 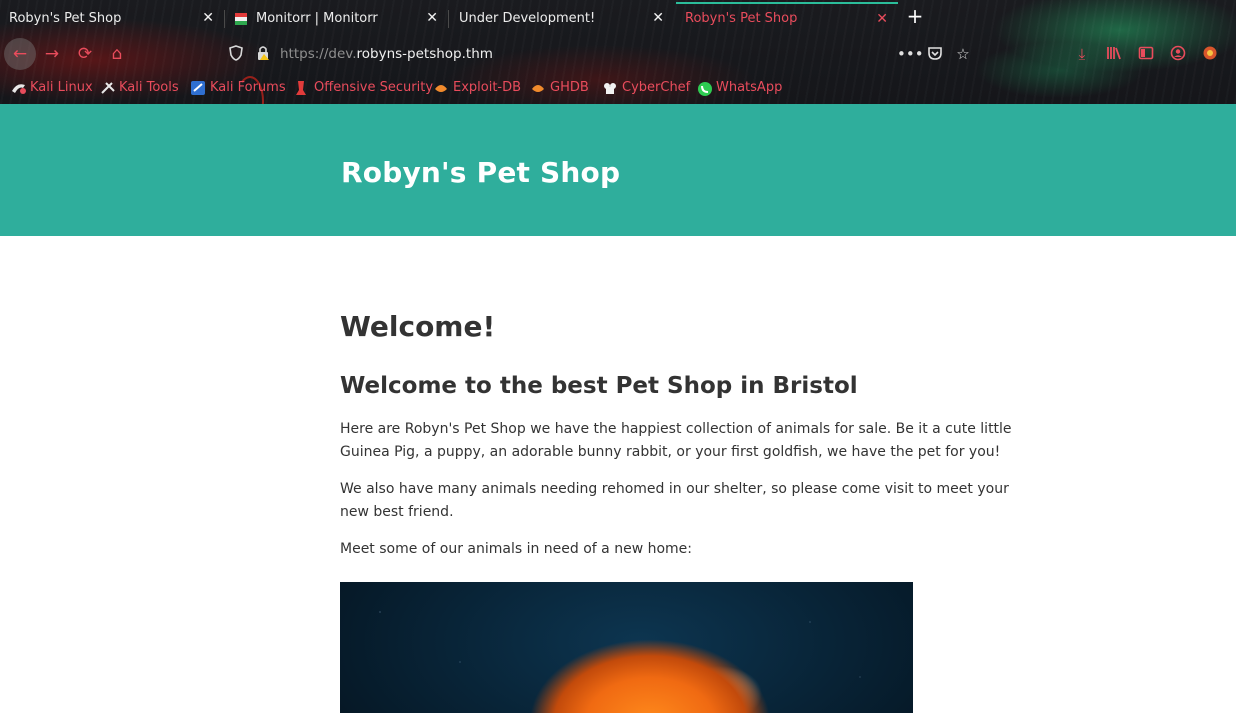 I want to click on bookmark-kali-forums: Kali Forums, so click(x=238, y=87).